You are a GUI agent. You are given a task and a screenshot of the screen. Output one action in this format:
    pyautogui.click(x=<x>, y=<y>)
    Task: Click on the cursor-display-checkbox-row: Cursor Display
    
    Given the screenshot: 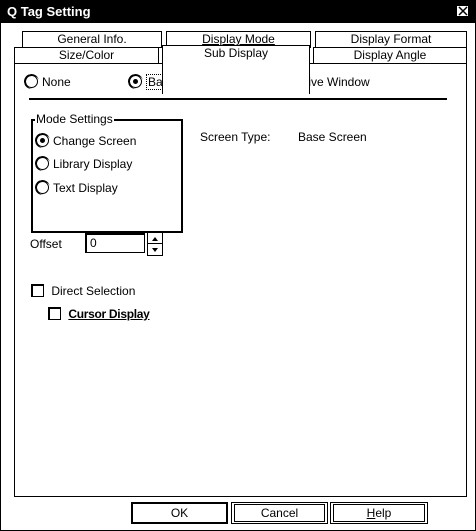 What is the action you would take?
    pyautogui.click(x=99, y=313)
    